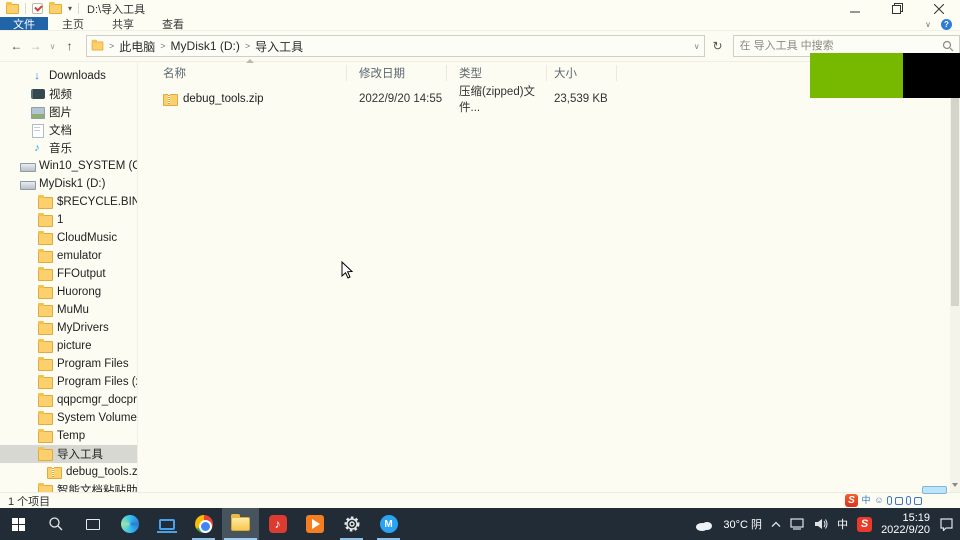  Describe the element at coordinates (776, 524) in the screenshot. I see `tray-expand-icon` at that location.